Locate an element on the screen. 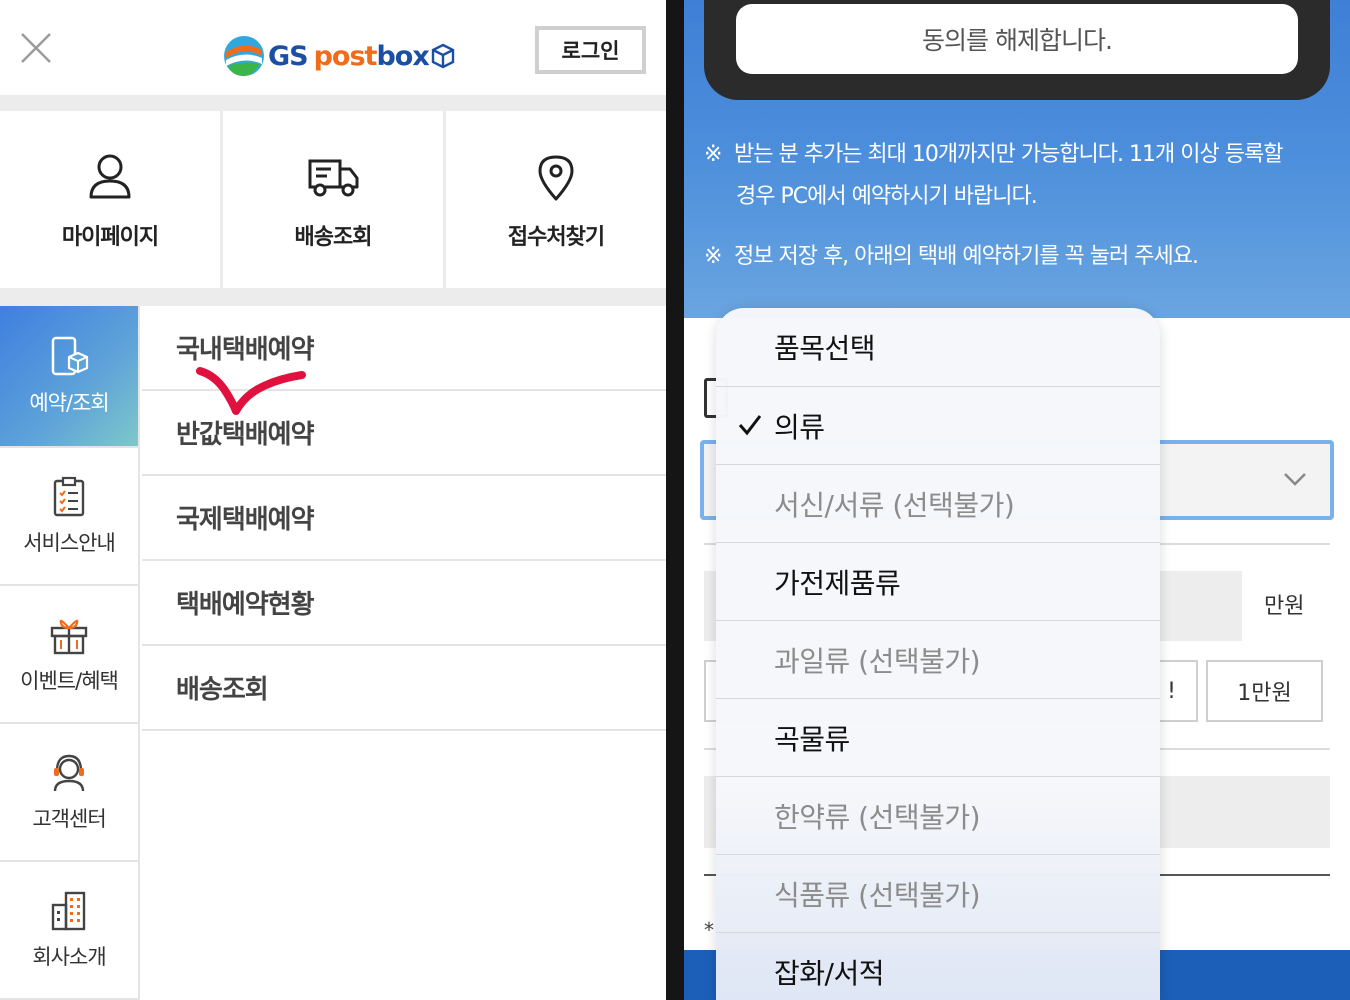 The image size is (1350, 1000). option-label: 품목선택 is located at coordinates (825, 348).